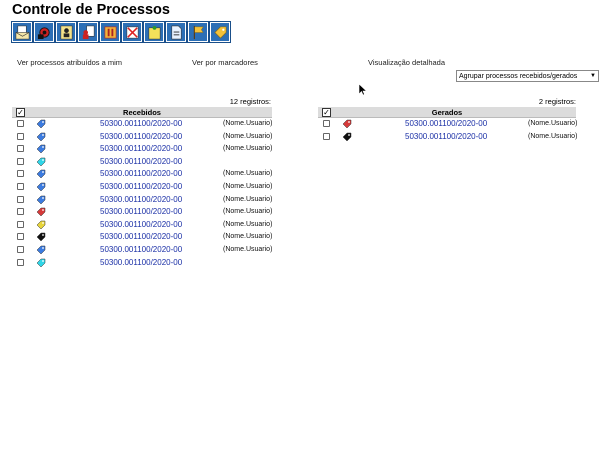 The width and height of the screenshot is (600, 456). I want to click on person-assign-icon, so click(66, 32).